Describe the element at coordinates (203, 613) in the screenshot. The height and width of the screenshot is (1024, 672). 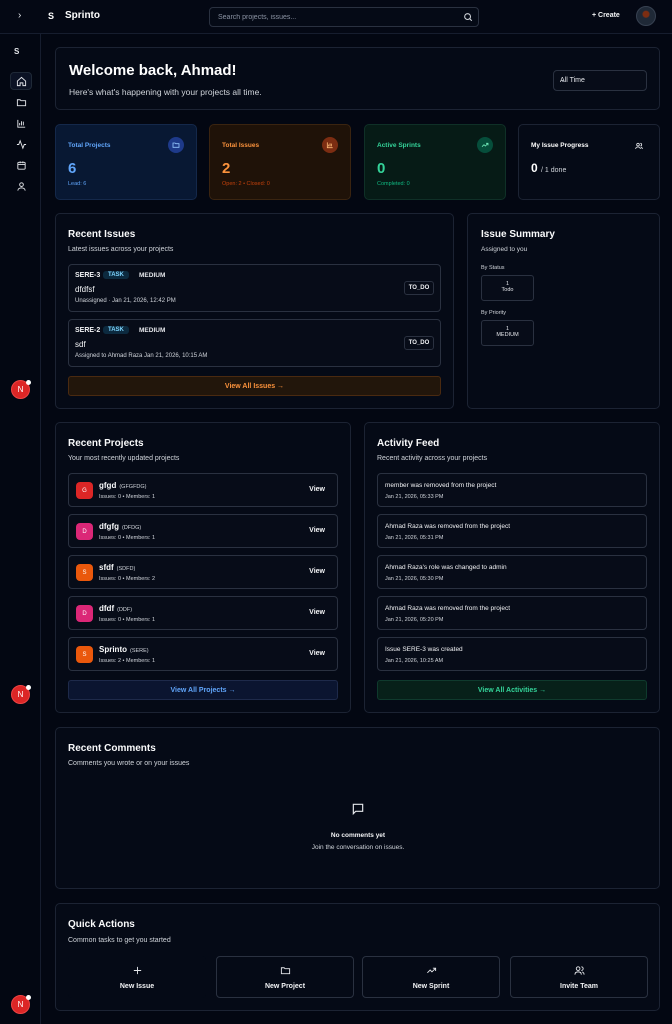
I see `project-item: Ddfdf (DDF) Issues: 0 • Members: 1 View` at that location.